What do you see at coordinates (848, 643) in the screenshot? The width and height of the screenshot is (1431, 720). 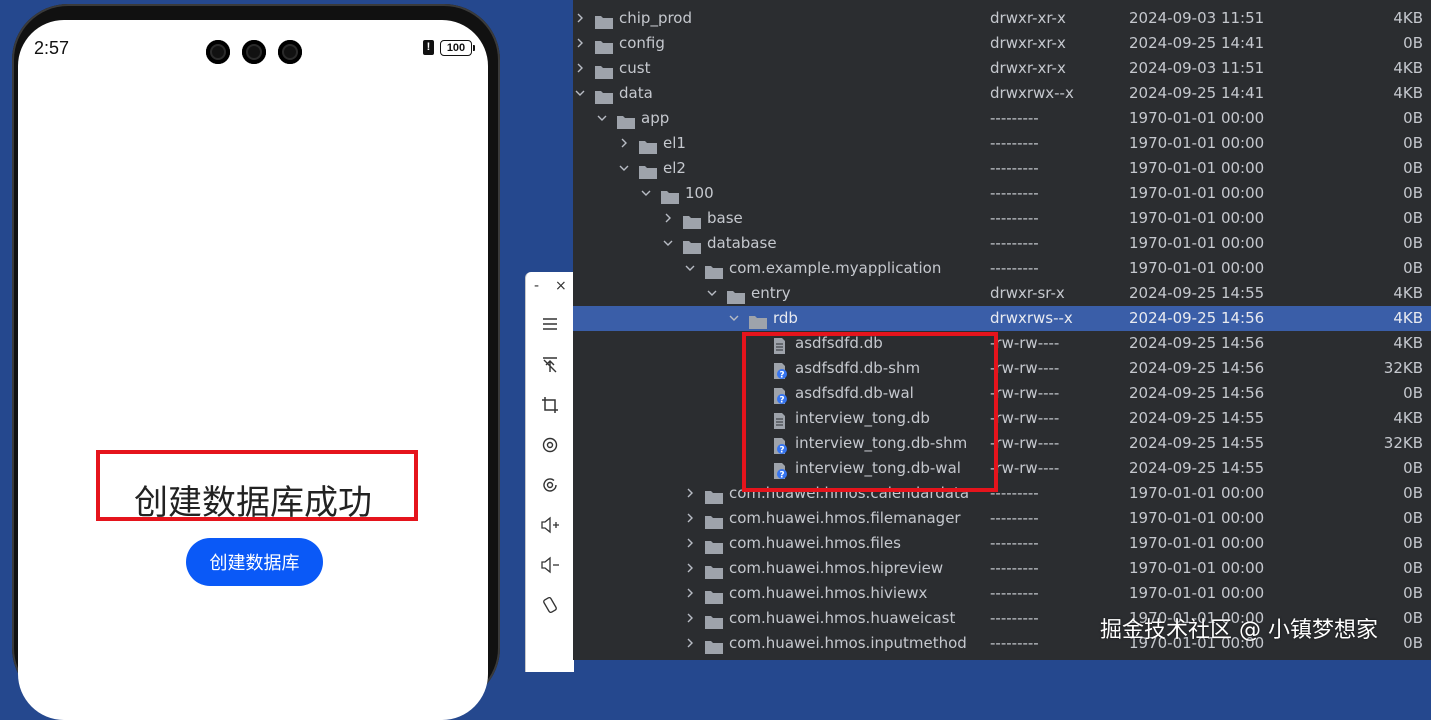 I see `file-name: com.huawei.hmos.inputmethod` at bounding box center [848, 643].